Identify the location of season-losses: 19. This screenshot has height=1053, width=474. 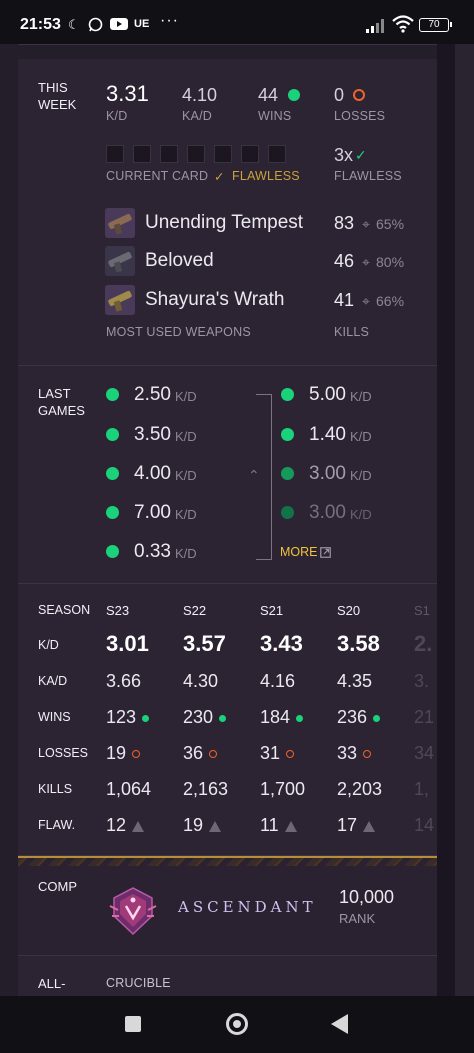
(123, 753).